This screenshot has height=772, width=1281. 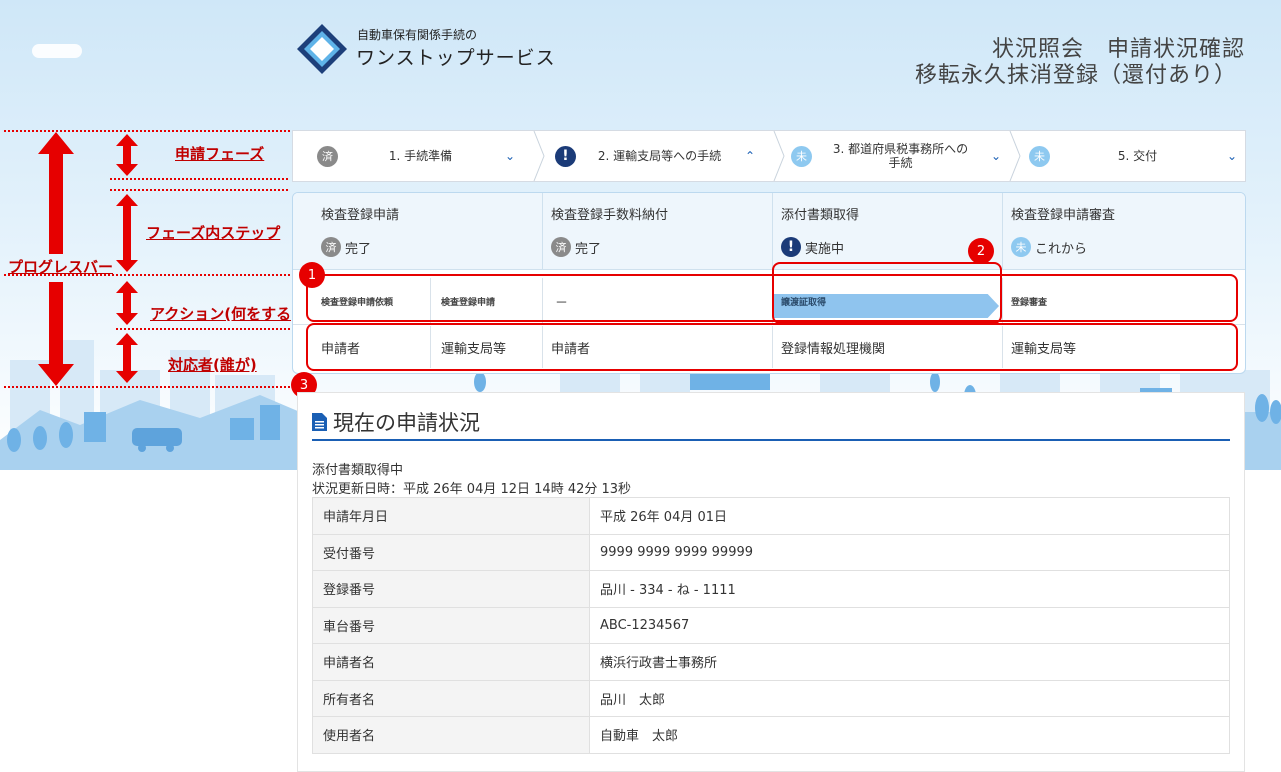 I want to click on row-value: 品川 - 334 - ね - 1111, so click(x=909, y=589).